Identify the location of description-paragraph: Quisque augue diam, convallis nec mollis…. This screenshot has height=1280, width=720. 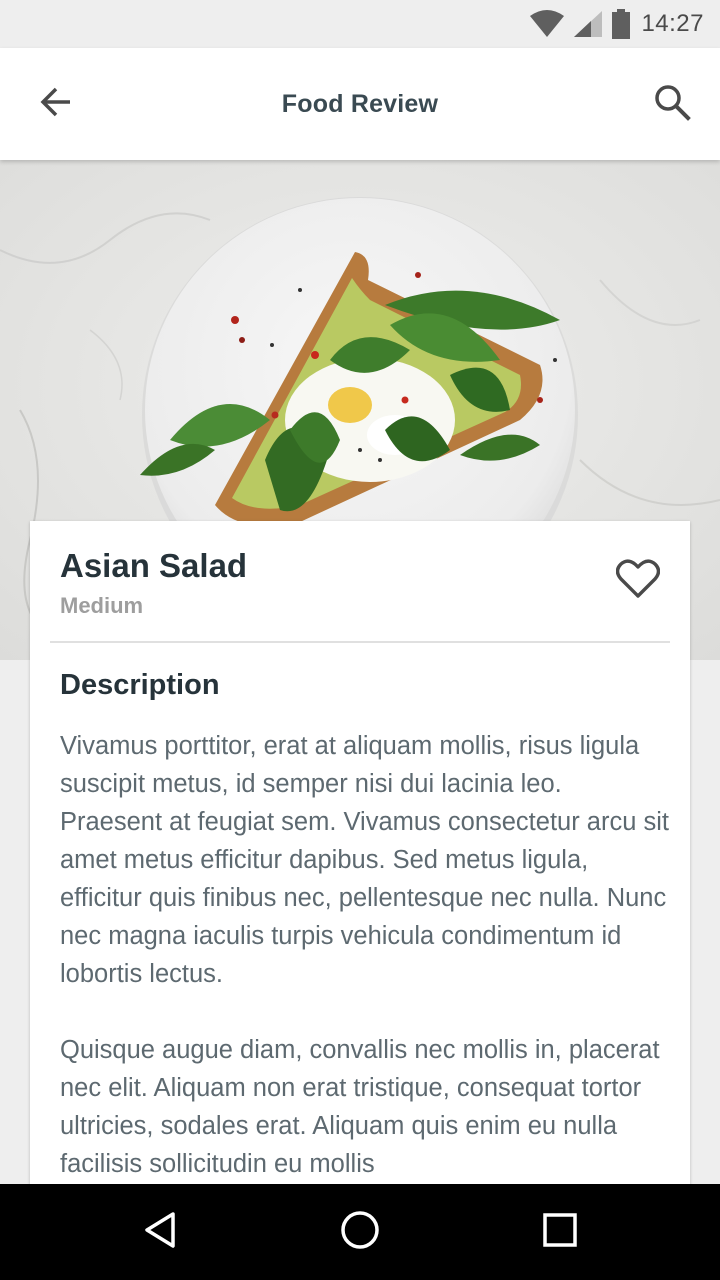
(360, 1107).